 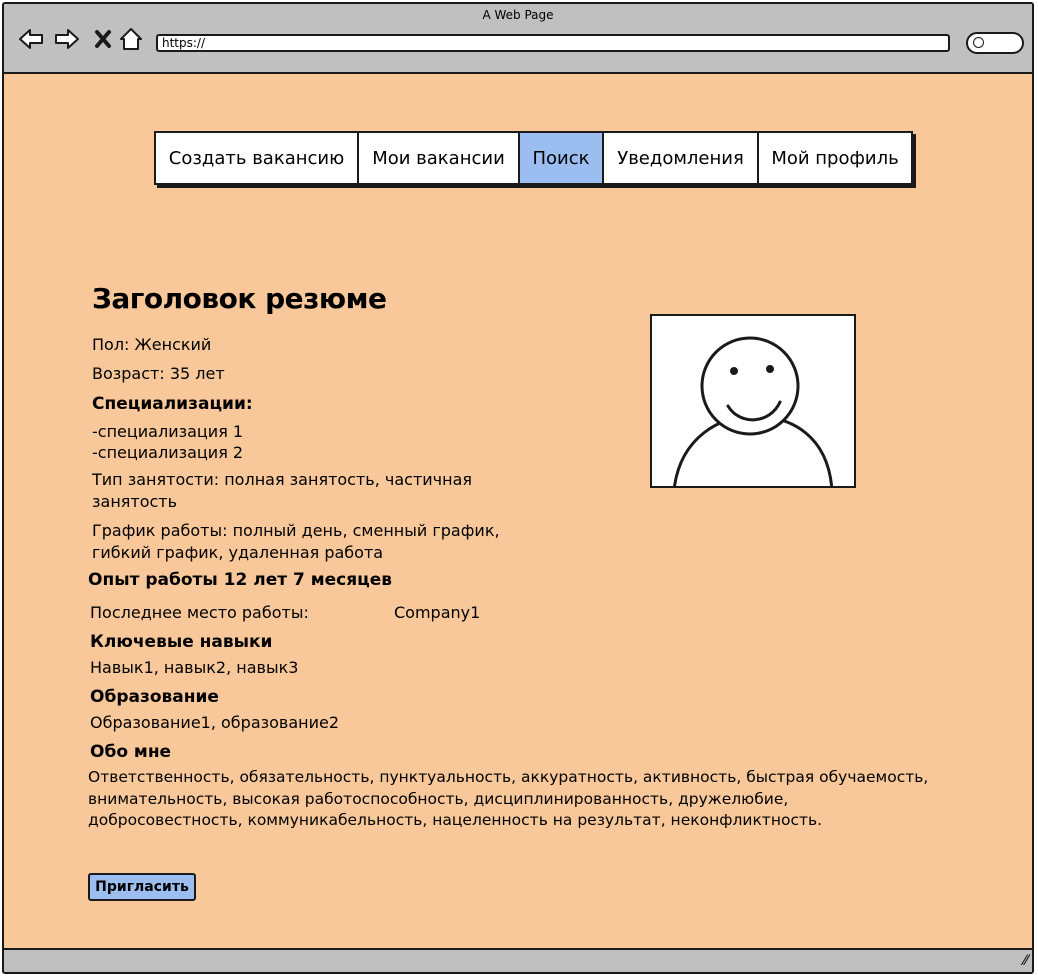 What do you see at coordinates (439, 158) in the screenshot?
I see `tab-my-vacancies: Мои вакансии` at bounding box center [439, 158].